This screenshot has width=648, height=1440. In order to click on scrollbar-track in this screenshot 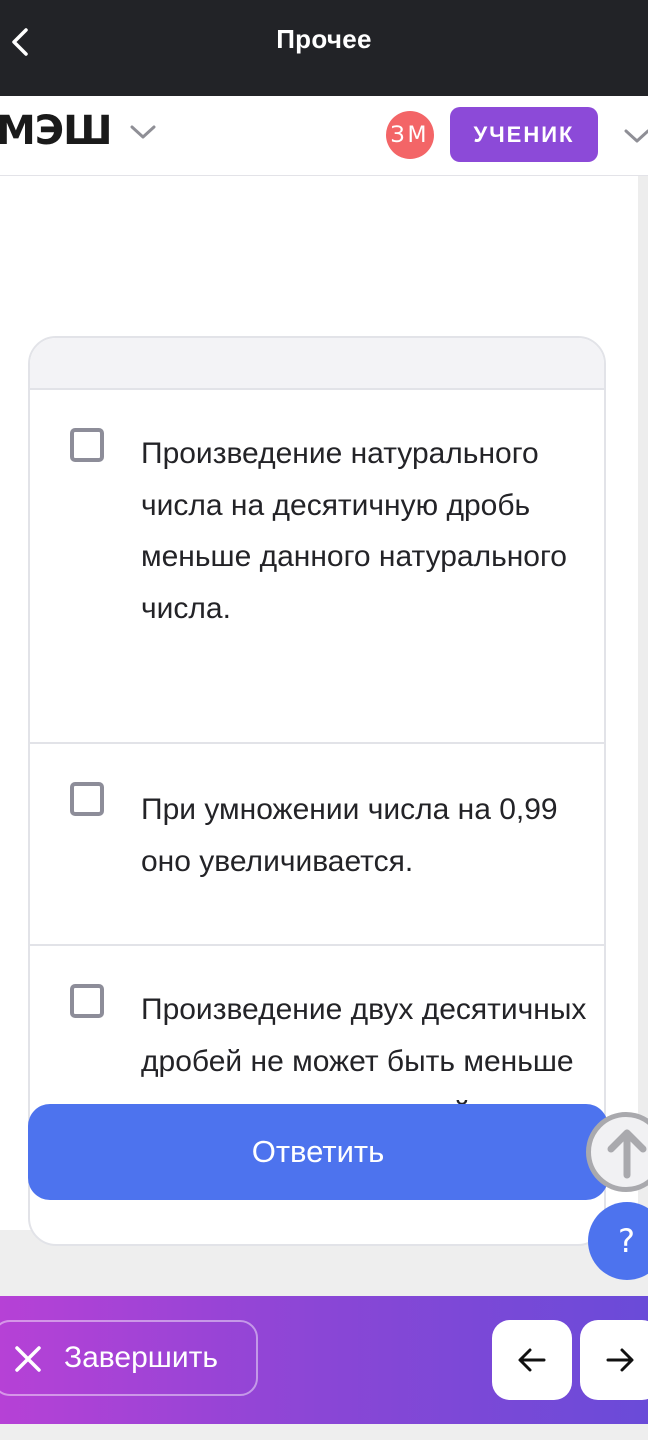, I will do `click(643, 706)`.